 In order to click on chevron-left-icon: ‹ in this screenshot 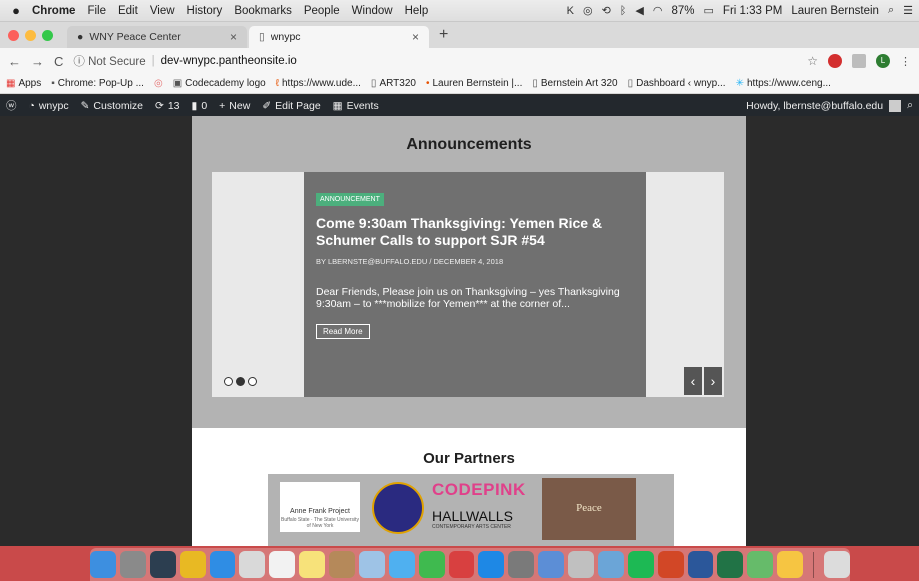, I will do `click(693, 381)`.